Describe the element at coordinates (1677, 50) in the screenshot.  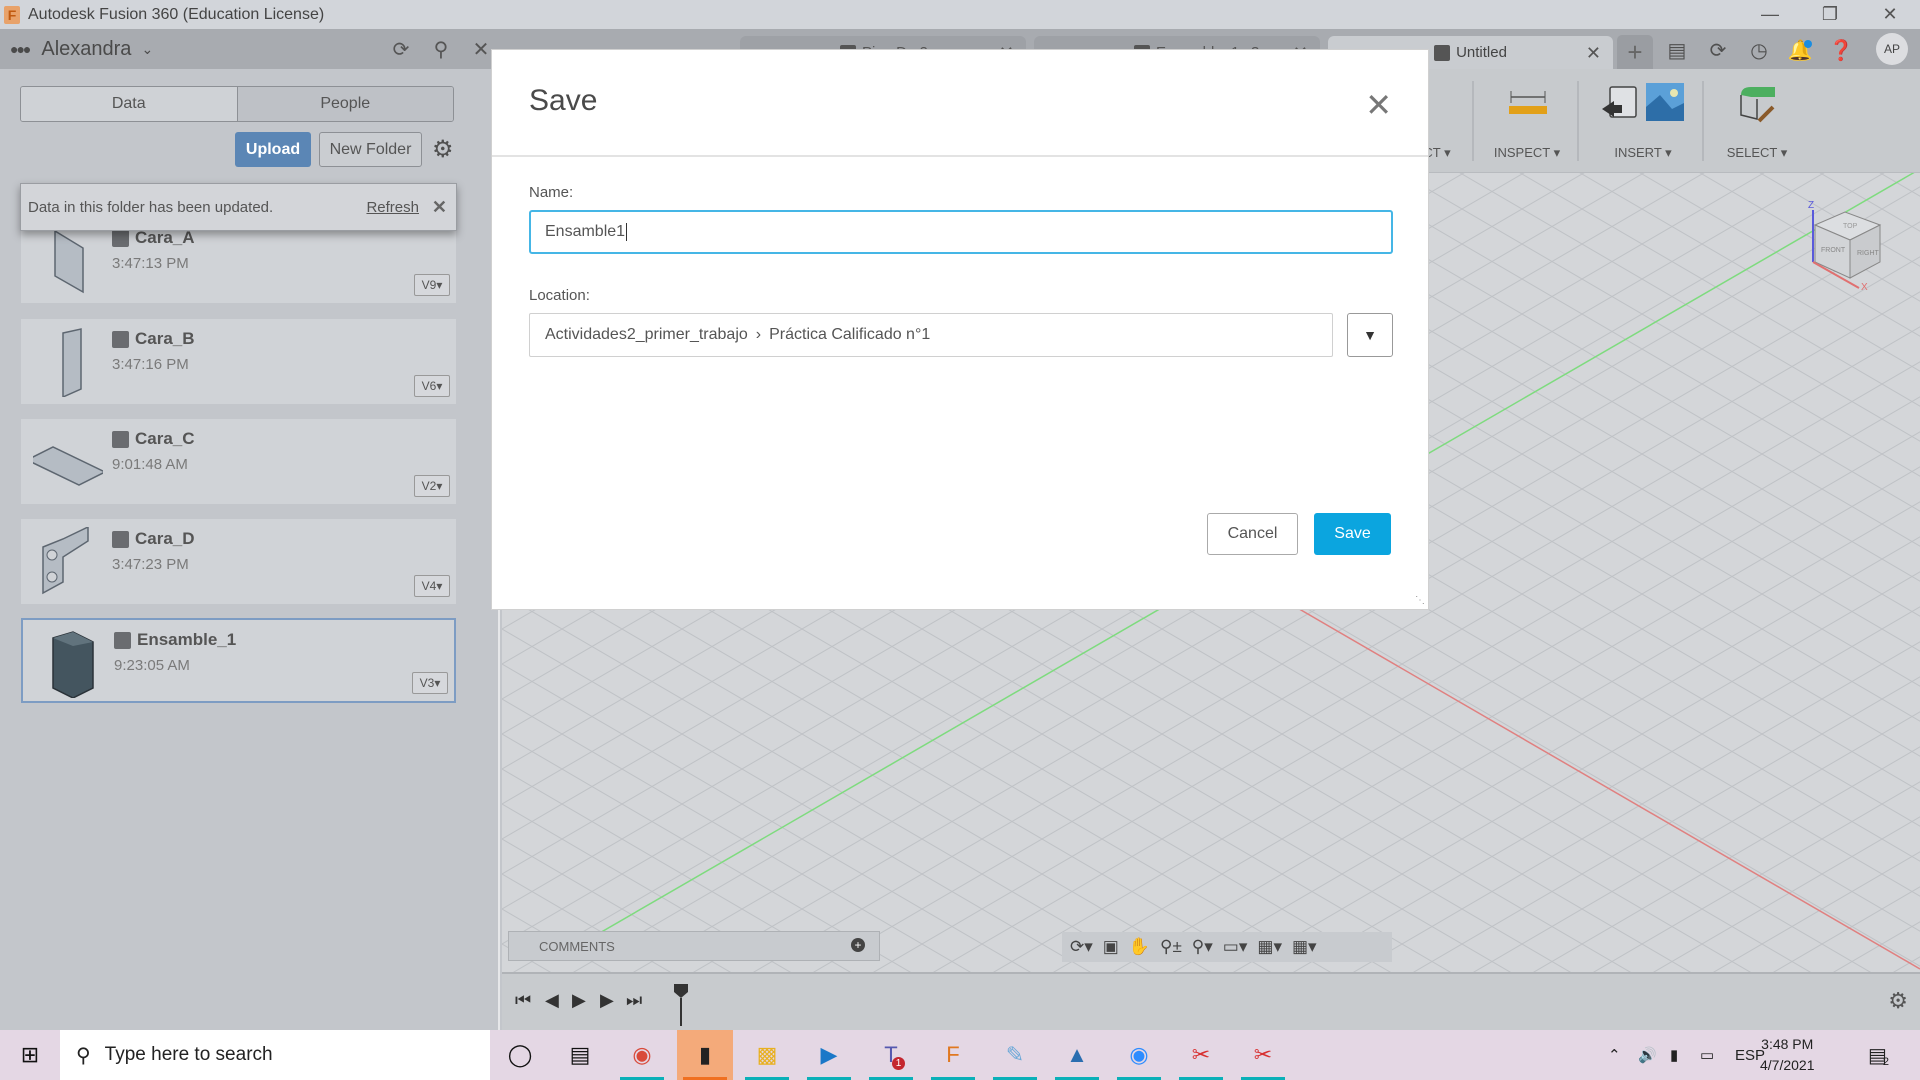
I see `comment-icon: ▤` at that location.